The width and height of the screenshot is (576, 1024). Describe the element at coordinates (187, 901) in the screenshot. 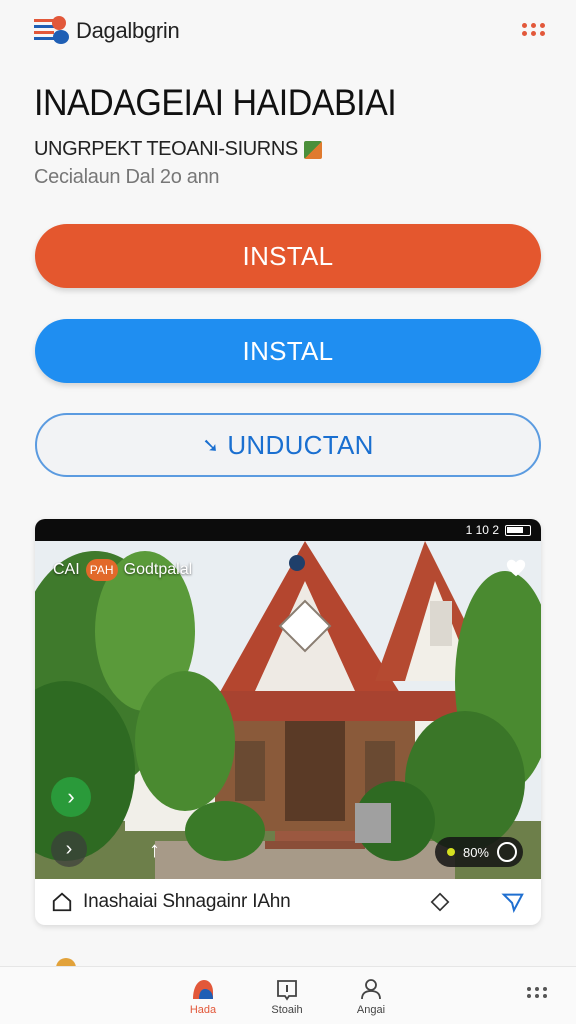

I see `caption-text: Inashaiai Shnagainr IAhn` at that location.